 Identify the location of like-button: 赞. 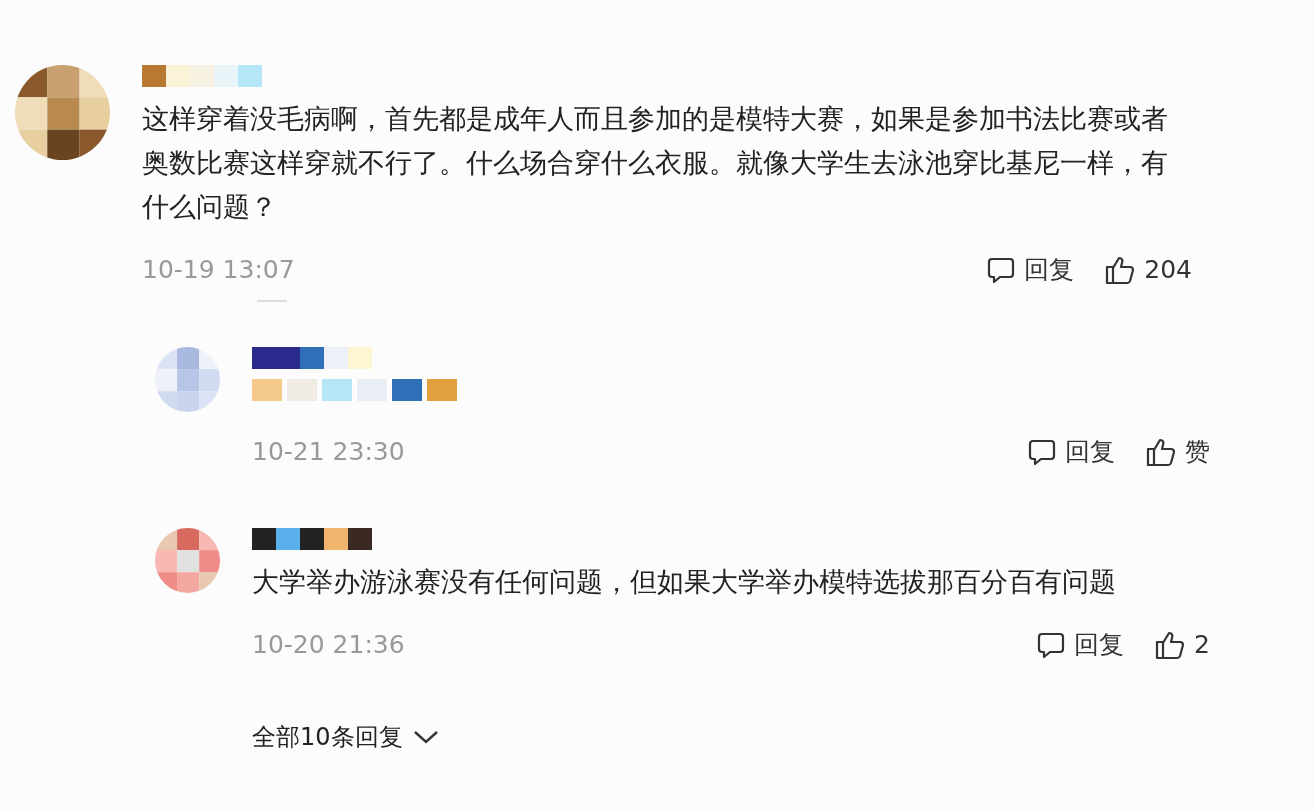
(1177, 451).